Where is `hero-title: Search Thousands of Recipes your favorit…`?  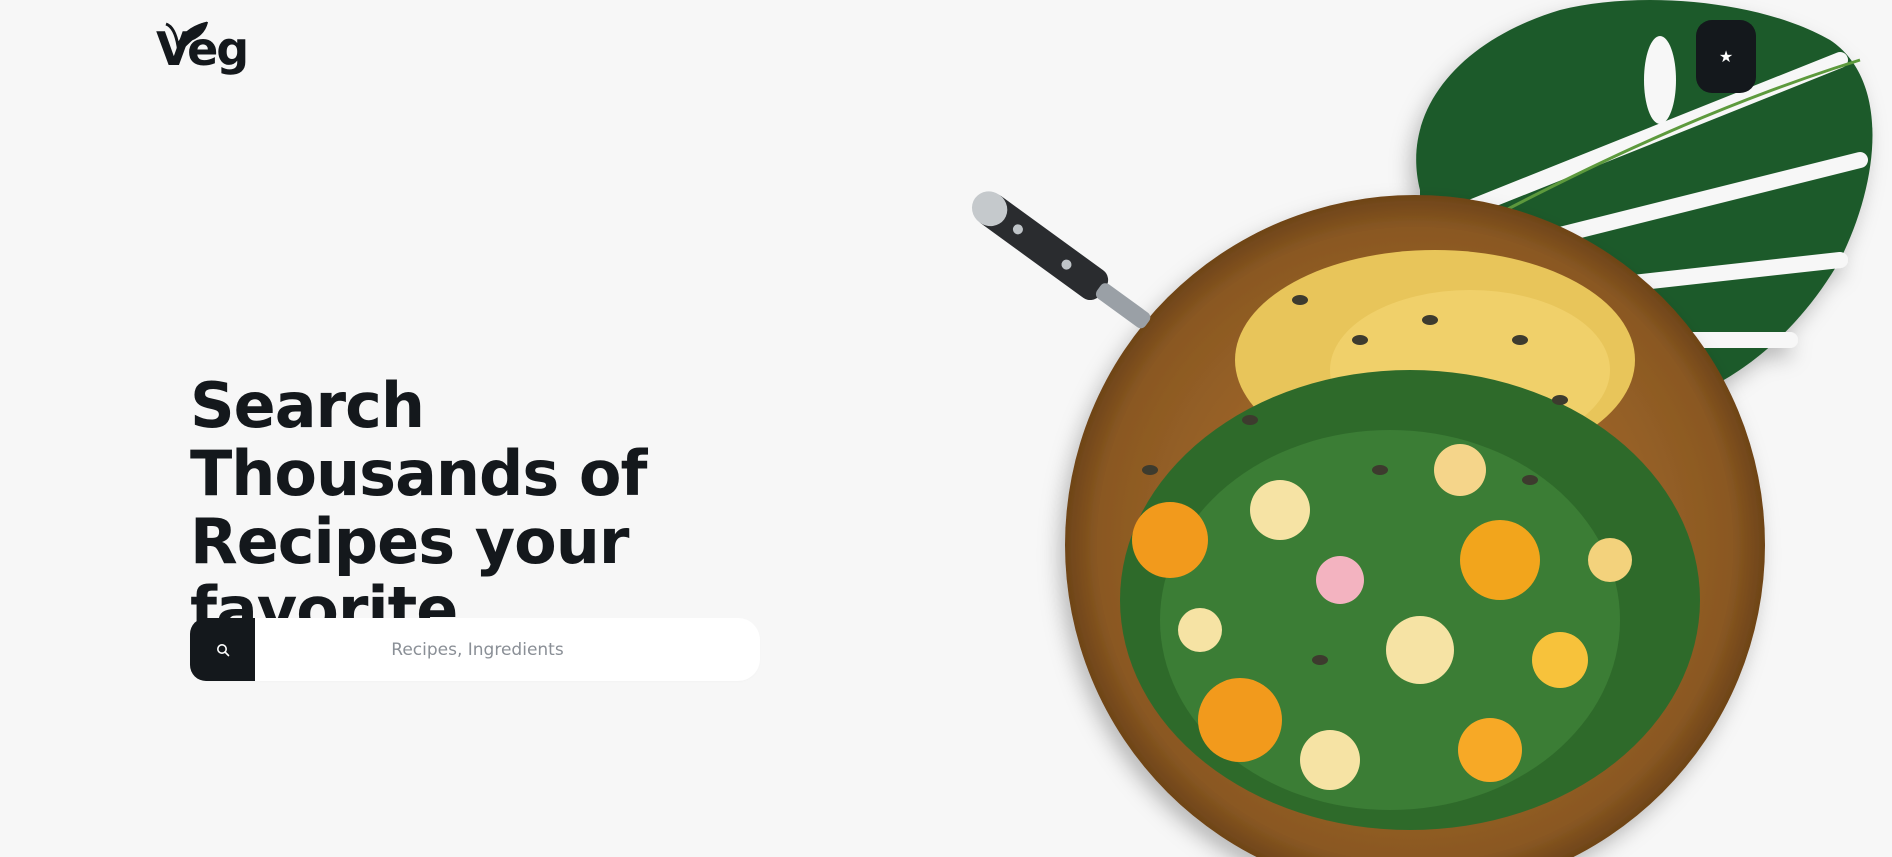
hero-title: Search Thousands of Recipes your favorit… is located at coordinates (418, 507).